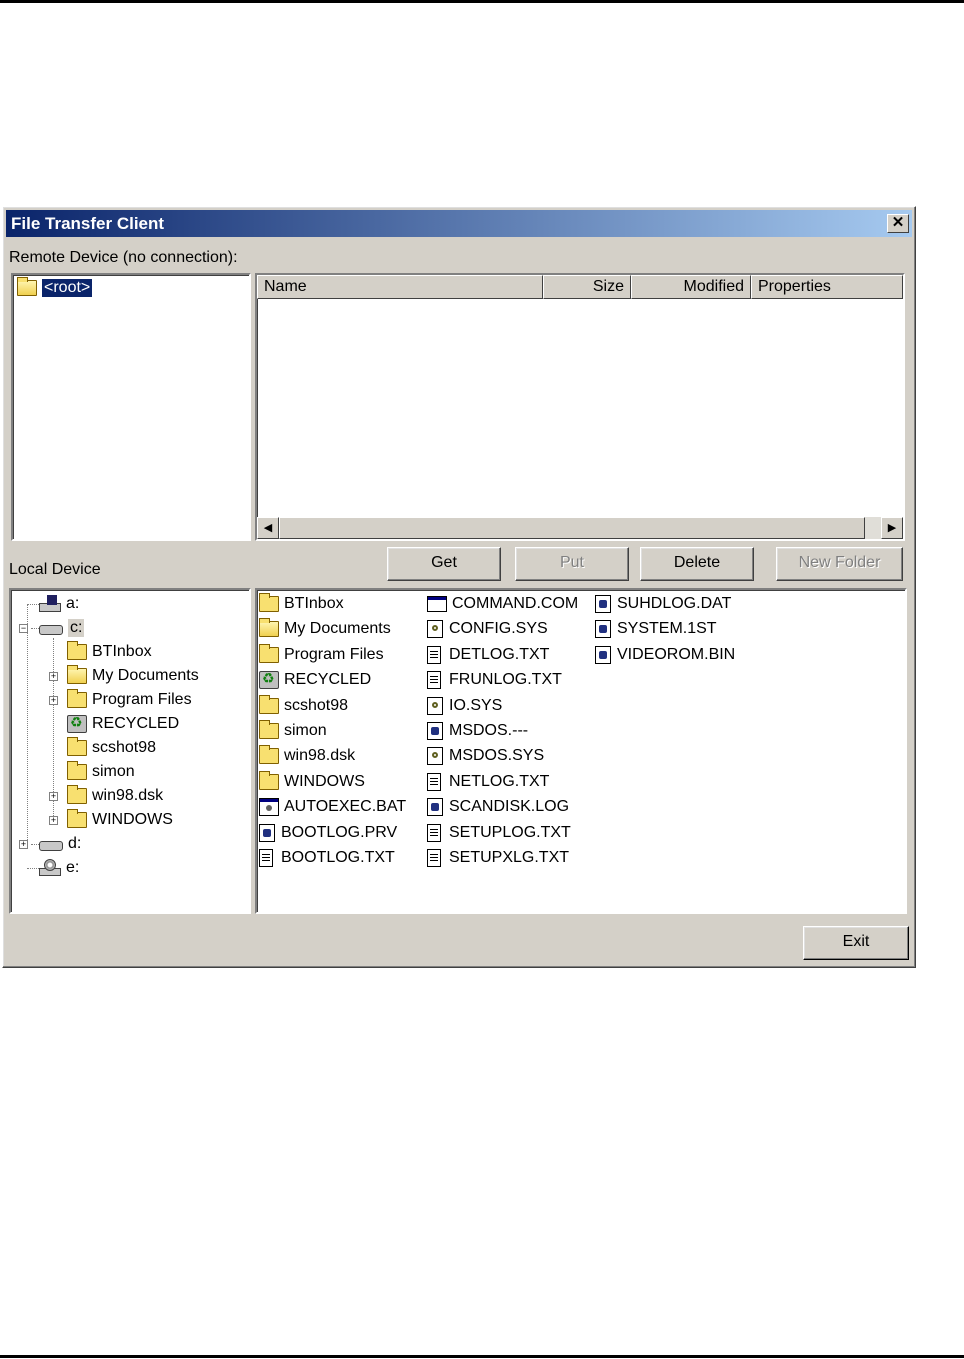 The height and width of the screenshot is (1359, 964). Describe the element at coordinates (338, 857) in the screenshot. I see `file-name: BOOTLOG.TXT` at that location.